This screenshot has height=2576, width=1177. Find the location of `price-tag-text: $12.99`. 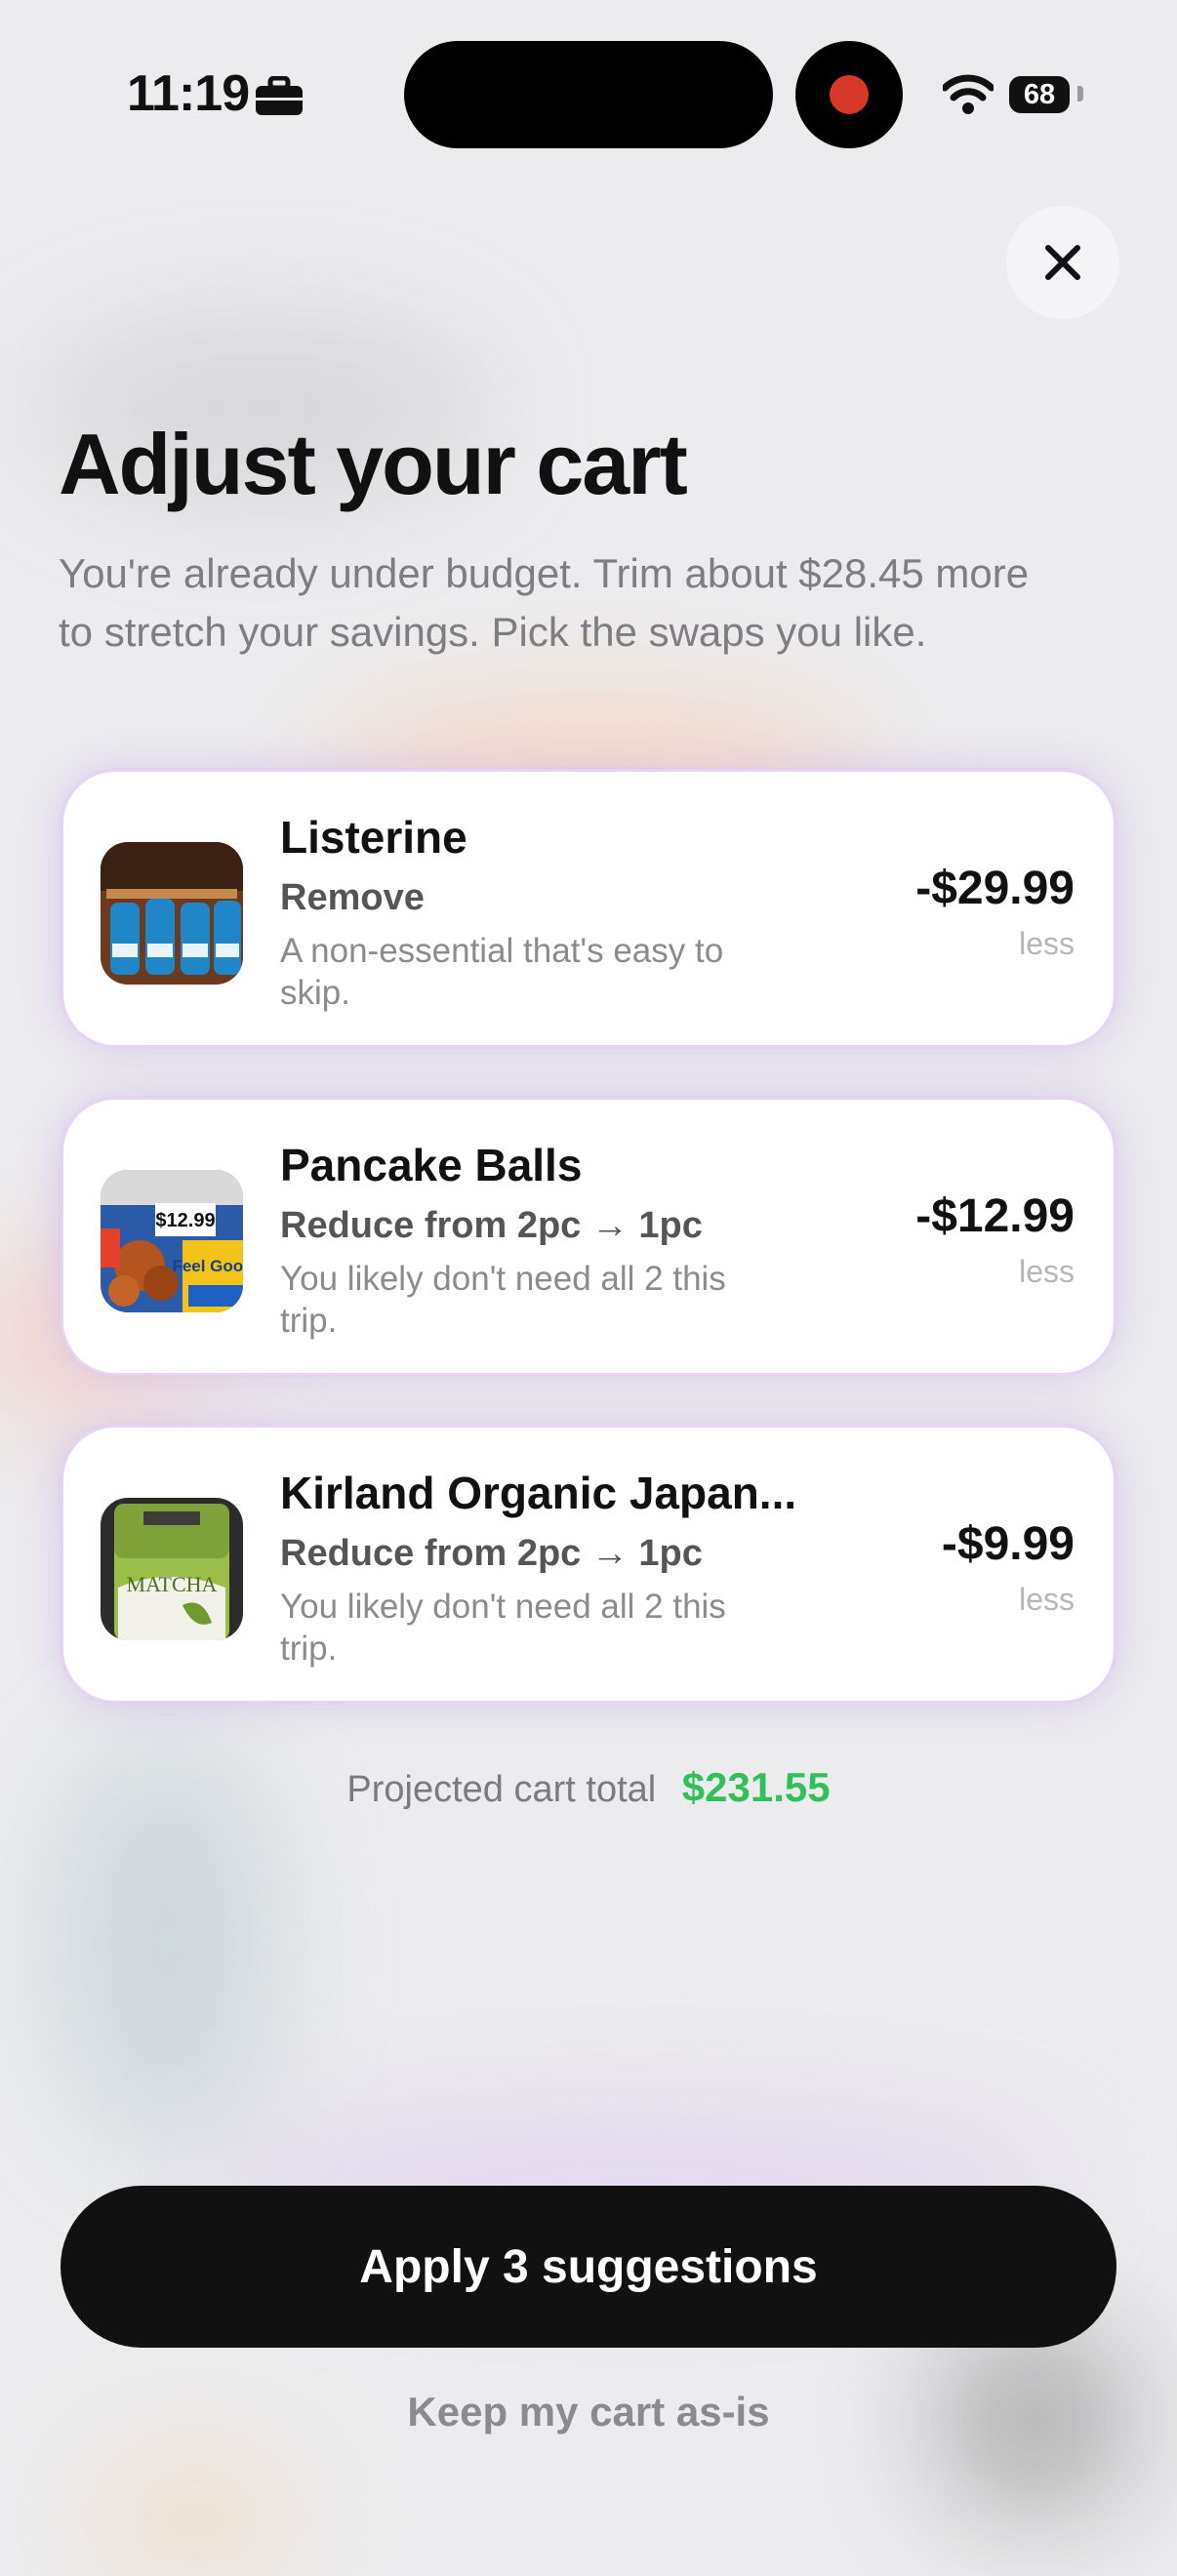

price-tag-text: $12.99 is located at coordinates (185, 1220).